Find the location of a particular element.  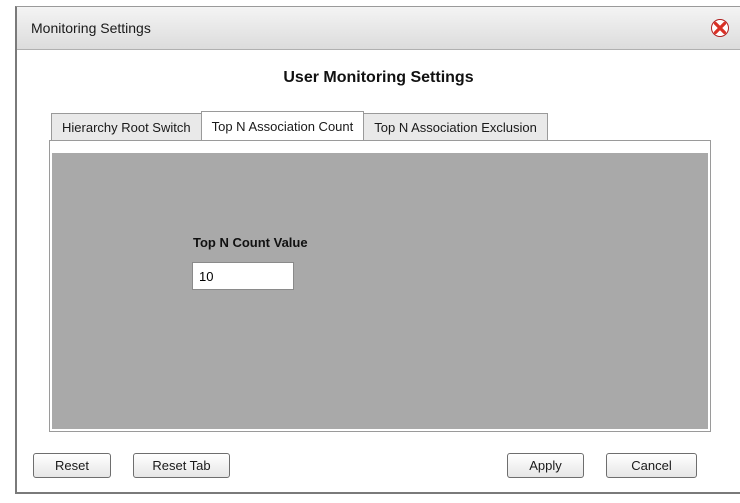

dialog-titlebar: Monitoring Settings is located at coordinates (378, 28).